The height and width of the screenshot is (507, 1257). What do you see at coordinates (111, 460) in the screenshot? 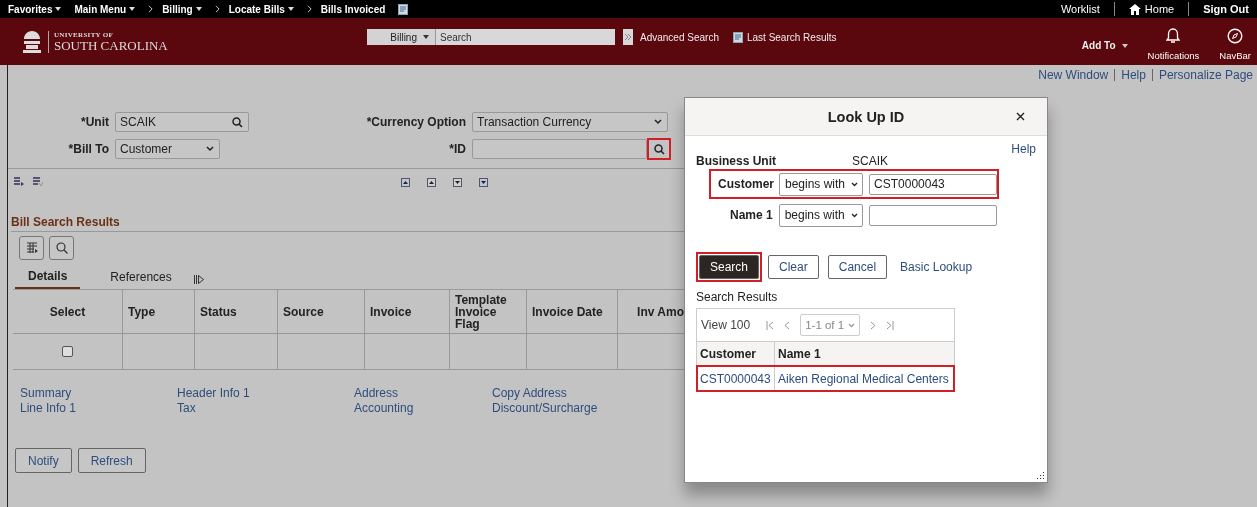
I see `action-button: Refresh` at bounding box center [111, 460].